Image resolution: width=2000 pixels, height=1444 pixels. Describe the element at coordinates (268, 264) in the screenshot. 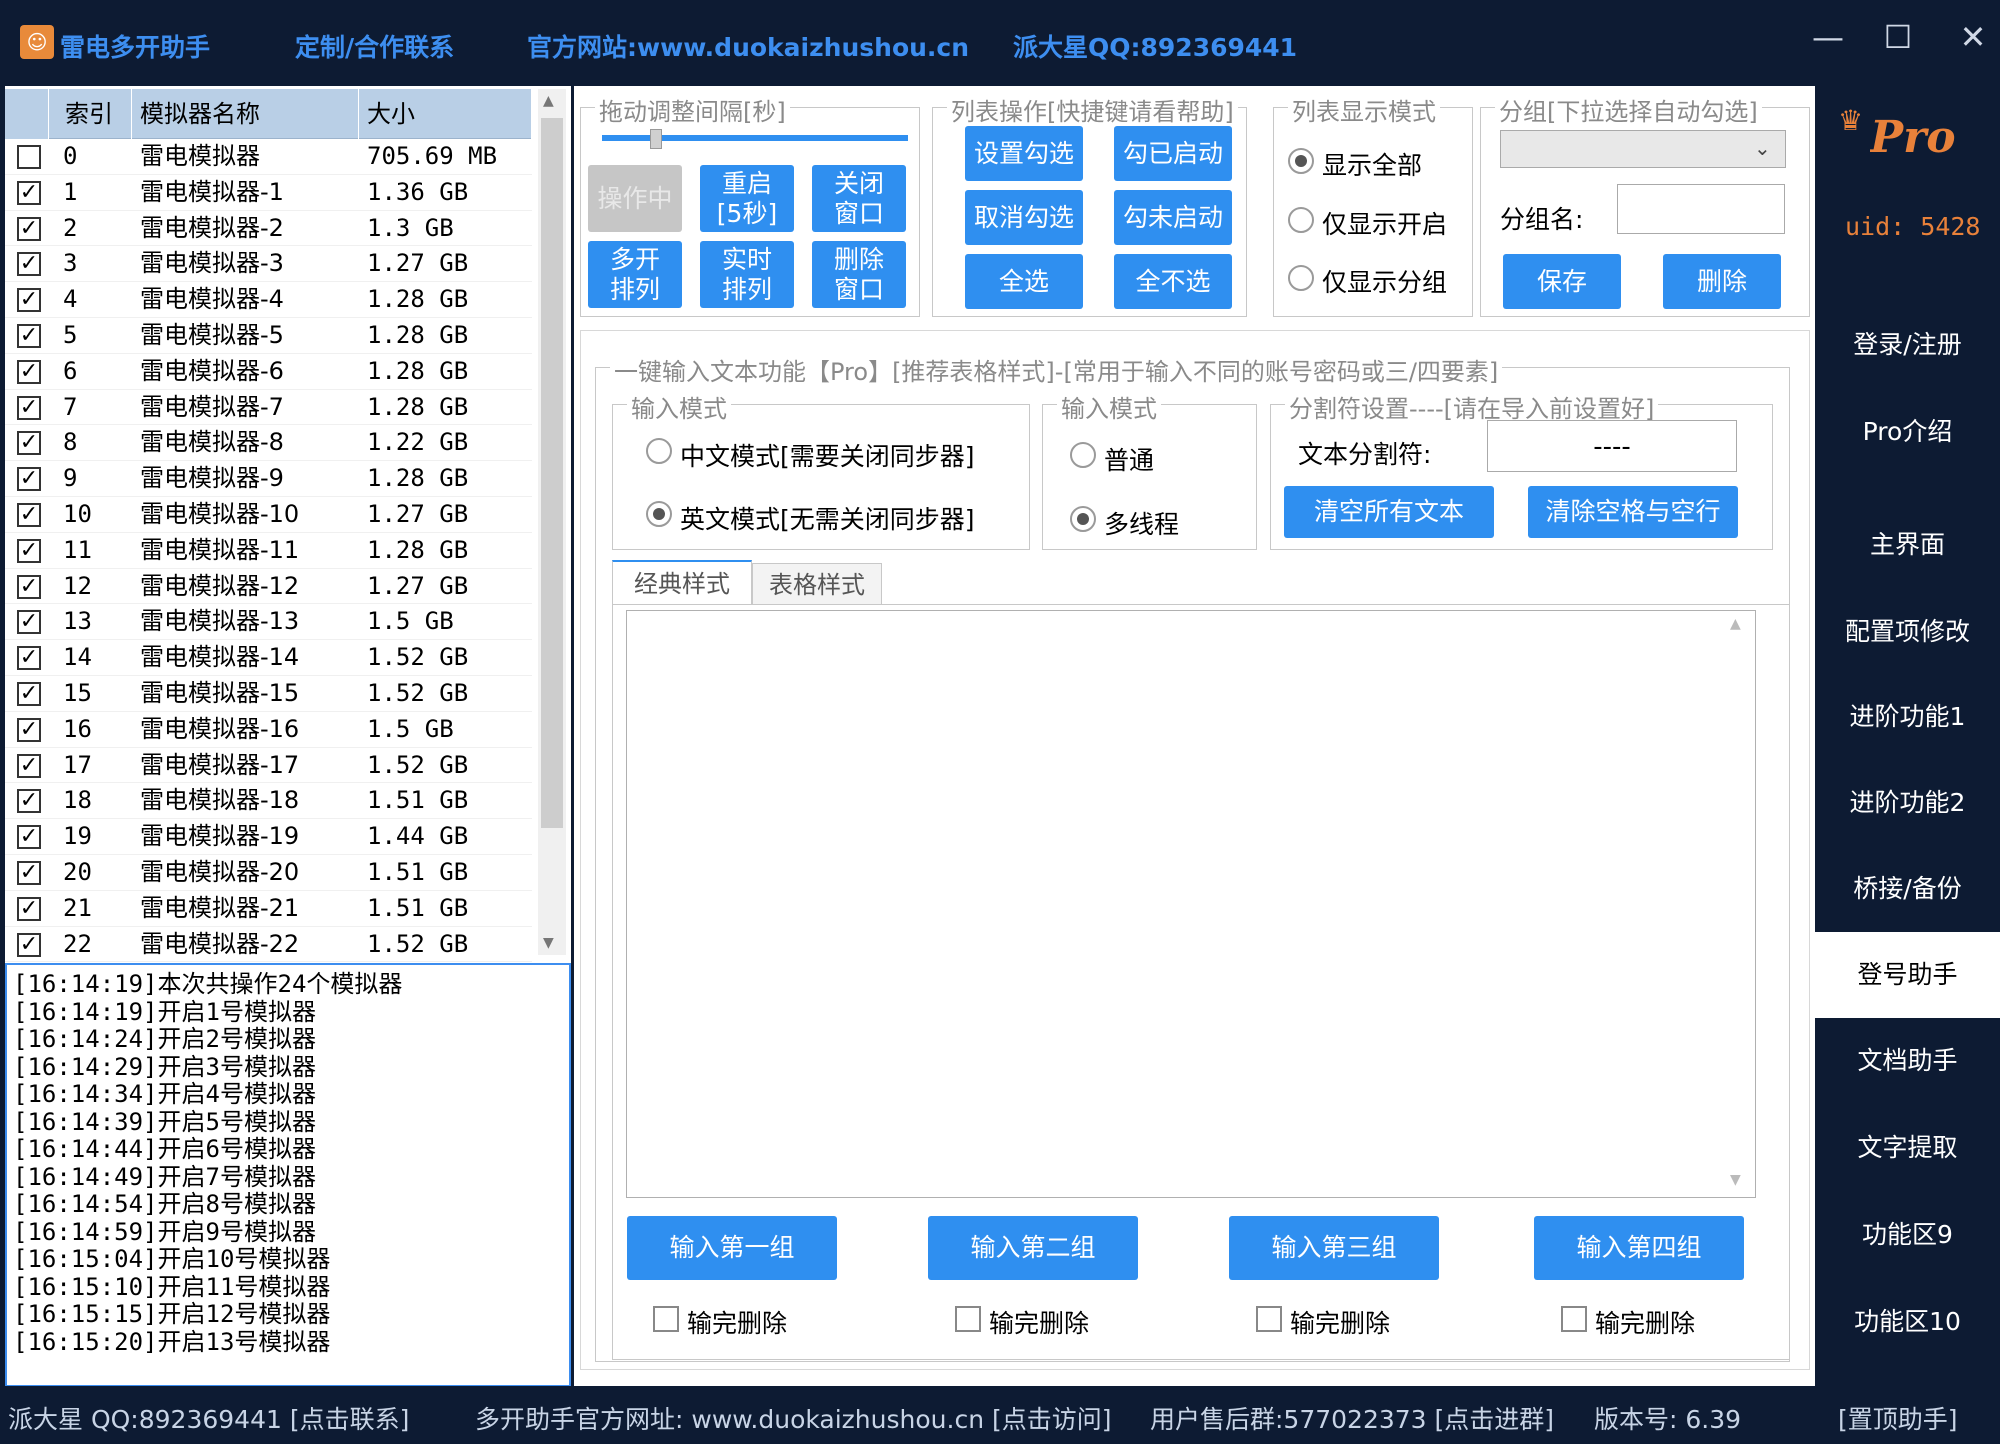

I see `table-row: ✓ 3 雷电模拟器-3 1.27 GB` at that location.